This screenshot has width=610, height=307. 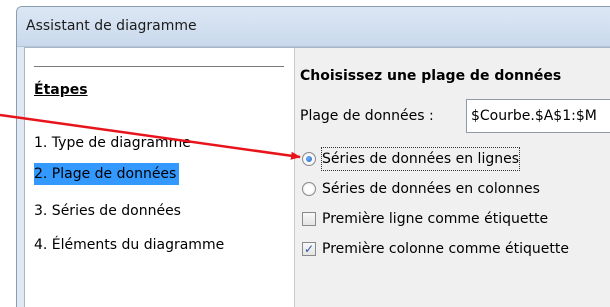 I want to click on first-row-label-checkbox, so click(x=309, y=219).